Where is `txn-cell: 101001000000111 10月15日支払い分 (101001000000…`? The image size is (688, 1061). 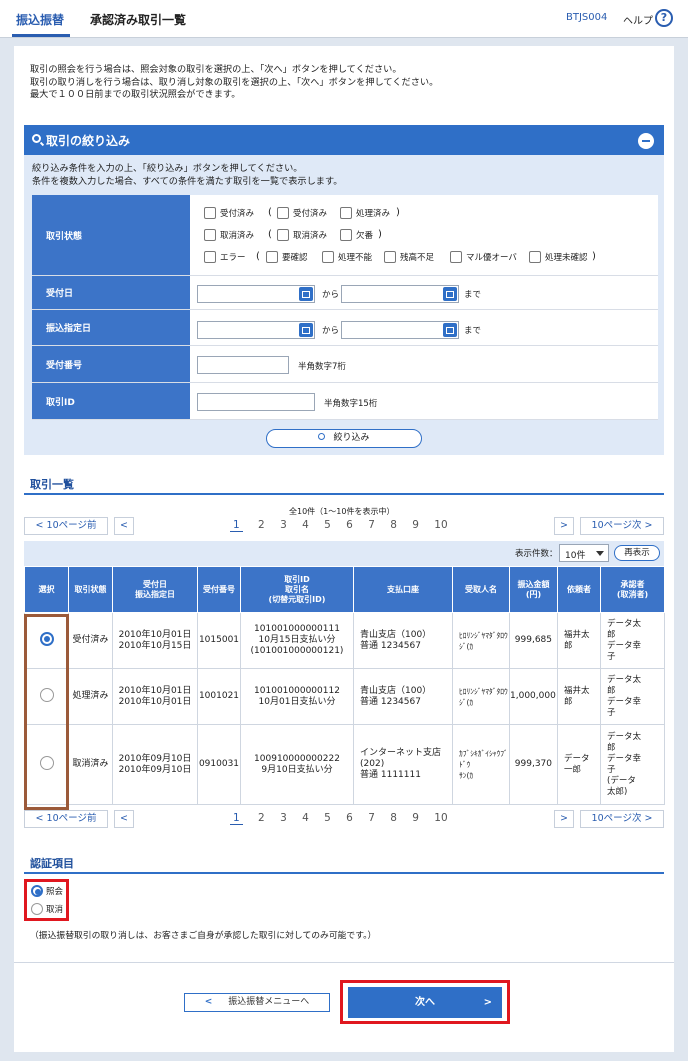
txn-cell: 101001000000111 10月15日支払い分 (101001000000… is located at coordinates (297, 640).